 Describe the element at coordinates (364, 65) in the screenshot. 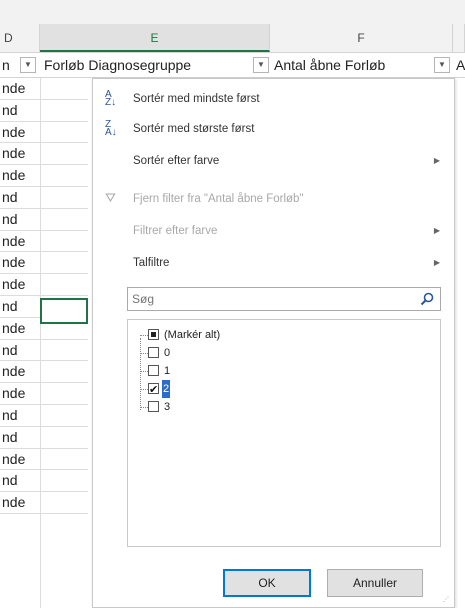

I see `header-cell-antal-abne-forlob: Antal åbne Forløb` at that location.